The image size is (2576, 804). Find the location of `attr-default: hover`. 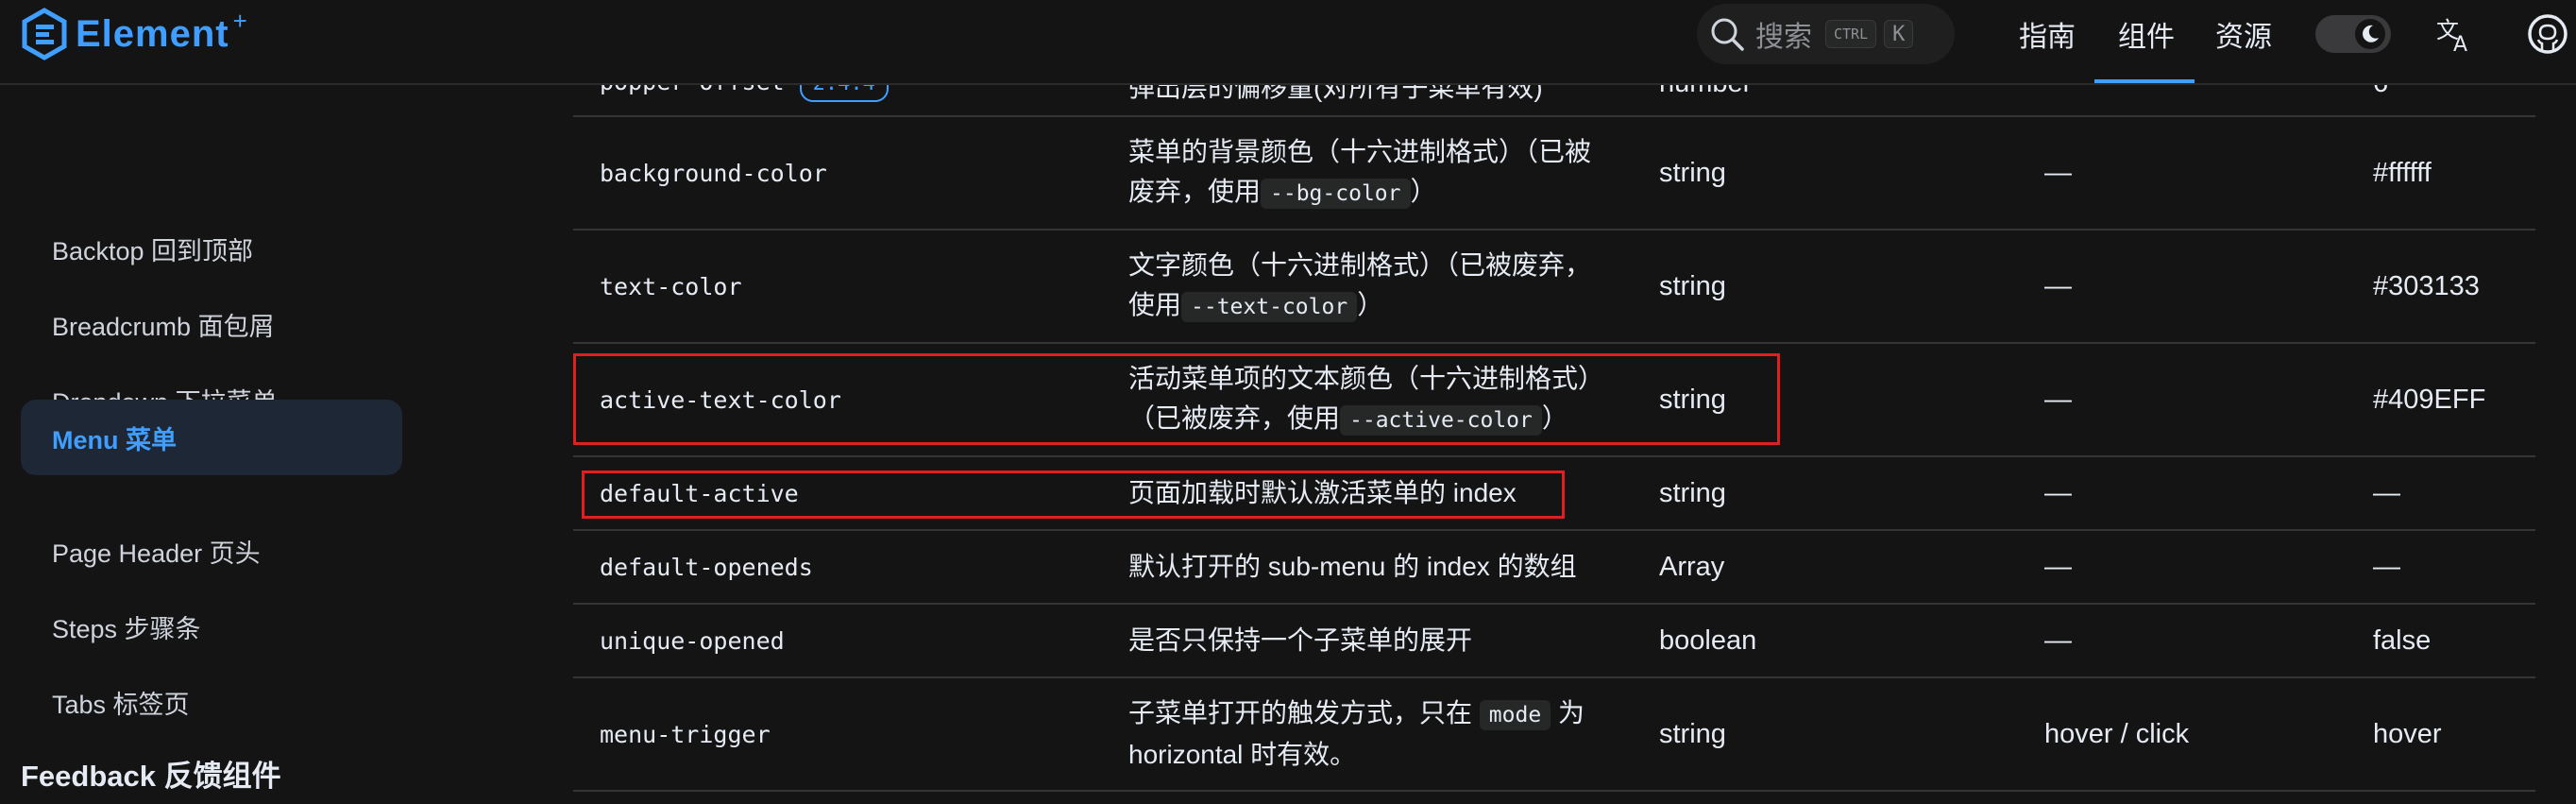

attr-default: hover is located at coordinates (2407, 733).